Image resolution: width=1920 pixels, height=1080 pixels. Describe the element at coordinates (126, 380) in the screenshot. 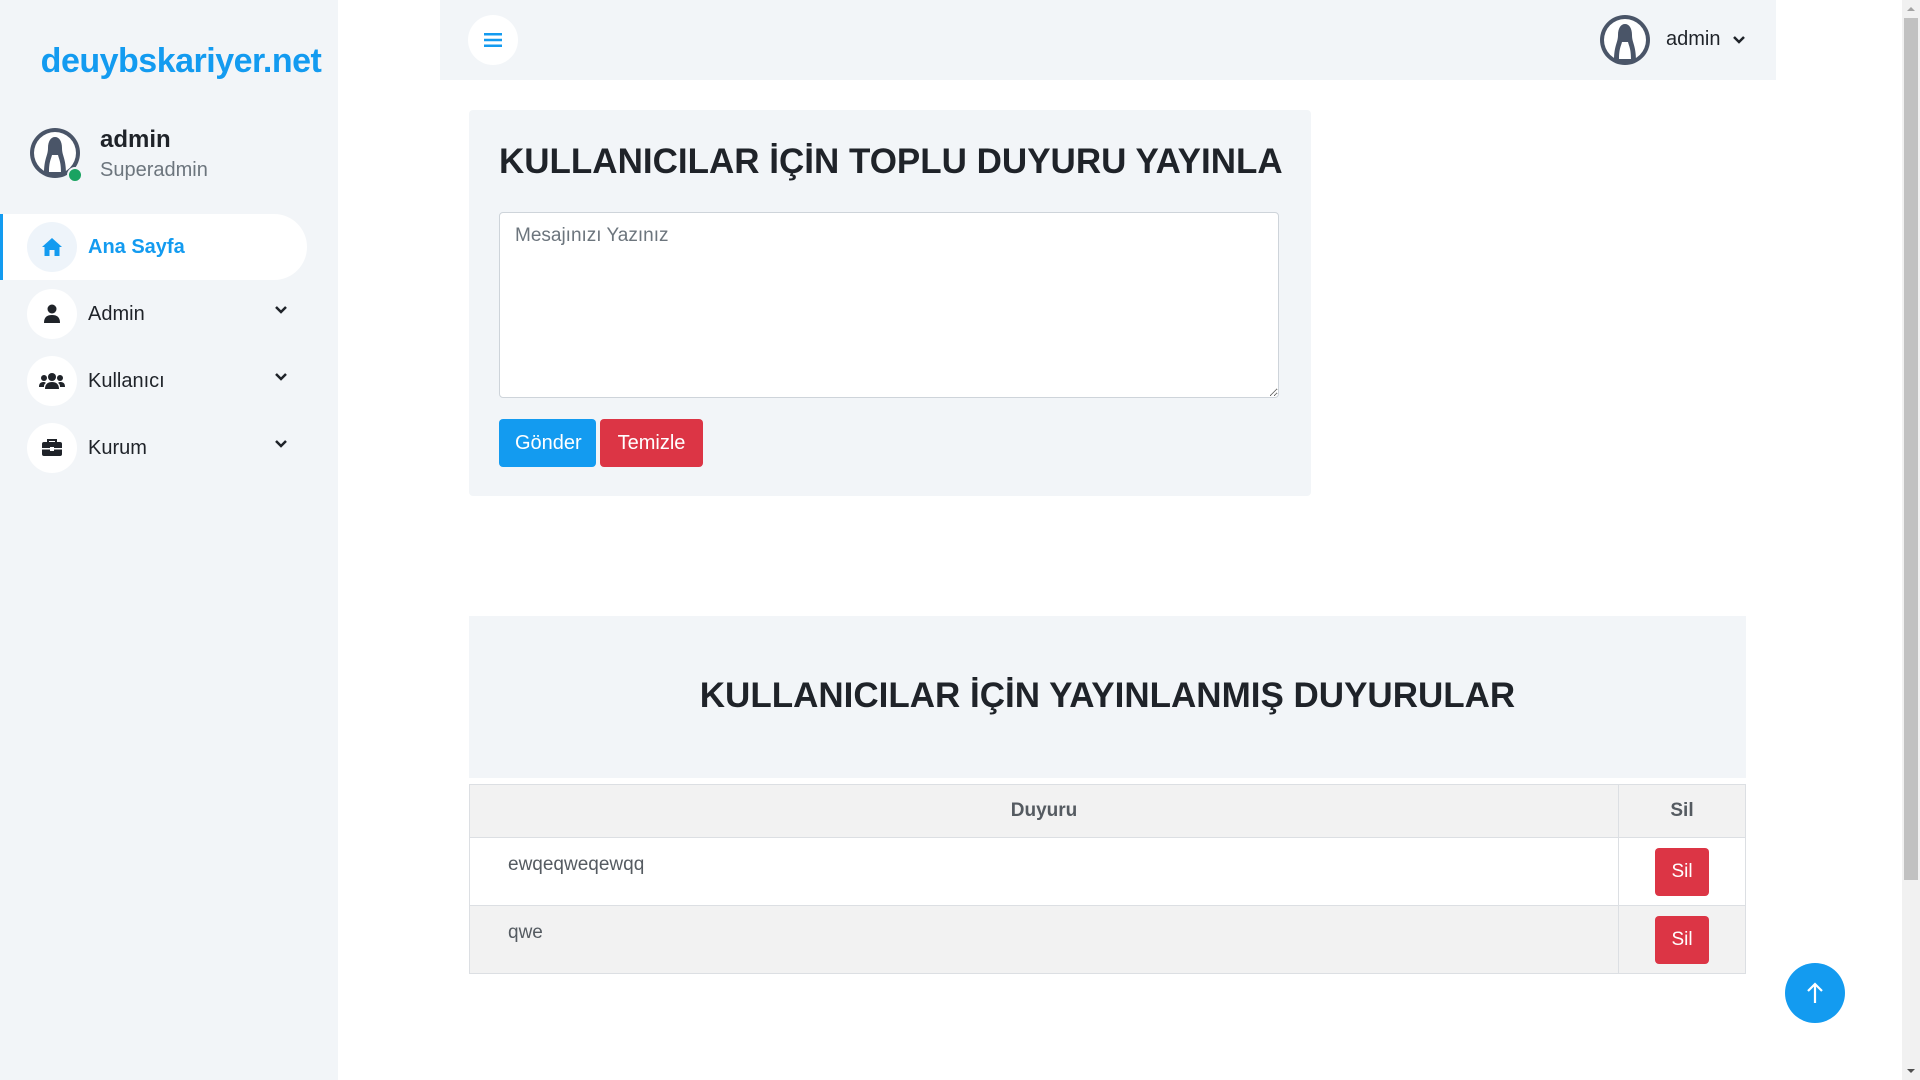

I see `sidebar-item-label: Kullanıcı` at that location.